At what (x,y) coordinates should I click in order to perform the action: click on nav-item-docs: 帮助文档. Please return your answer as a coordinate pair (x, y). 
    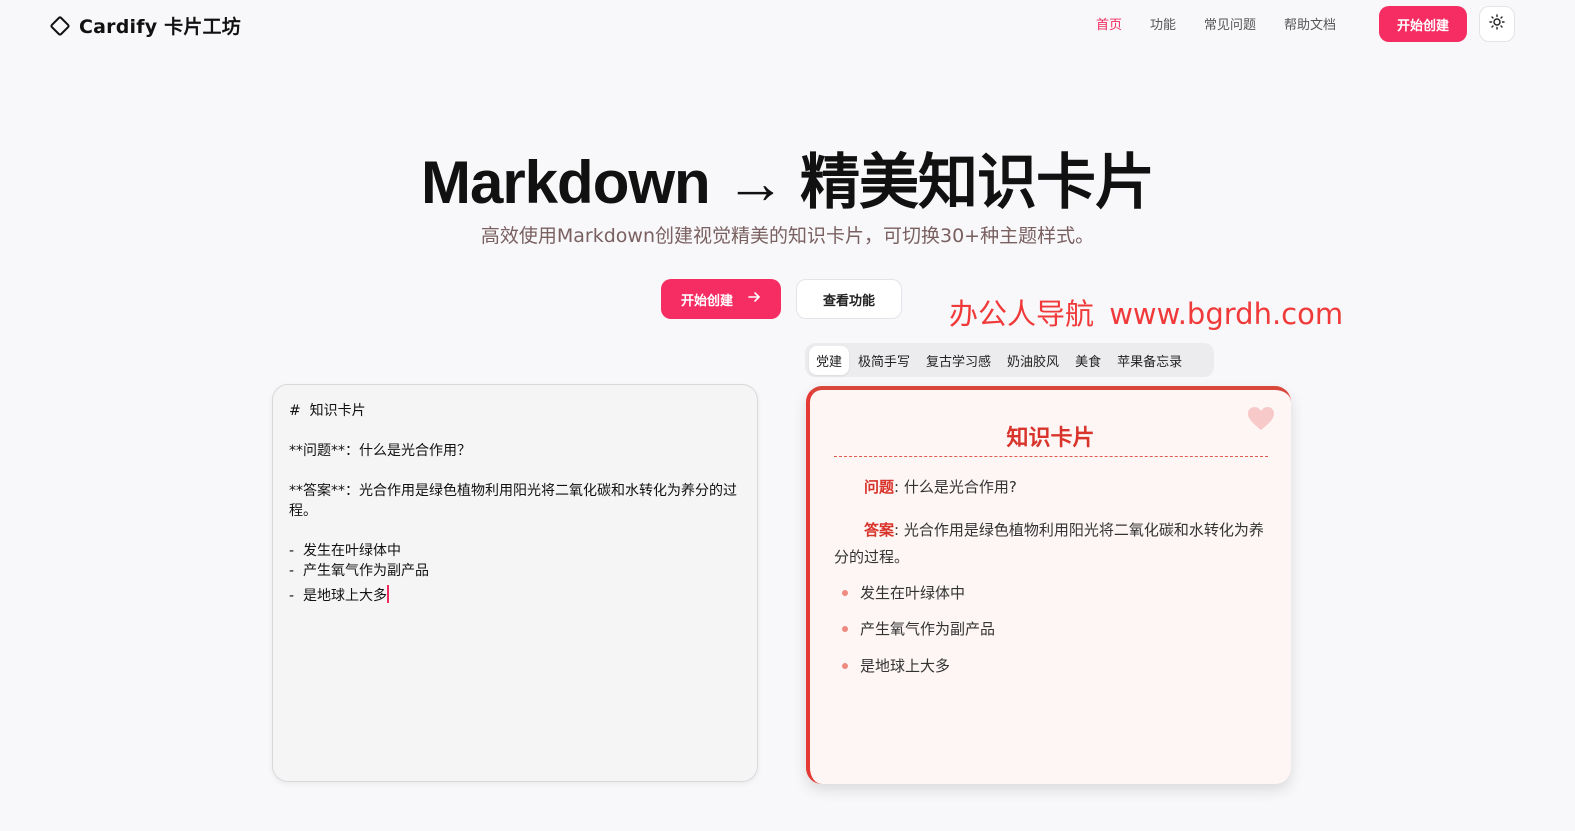
    Looking at the image, I should click on (1310, 23).